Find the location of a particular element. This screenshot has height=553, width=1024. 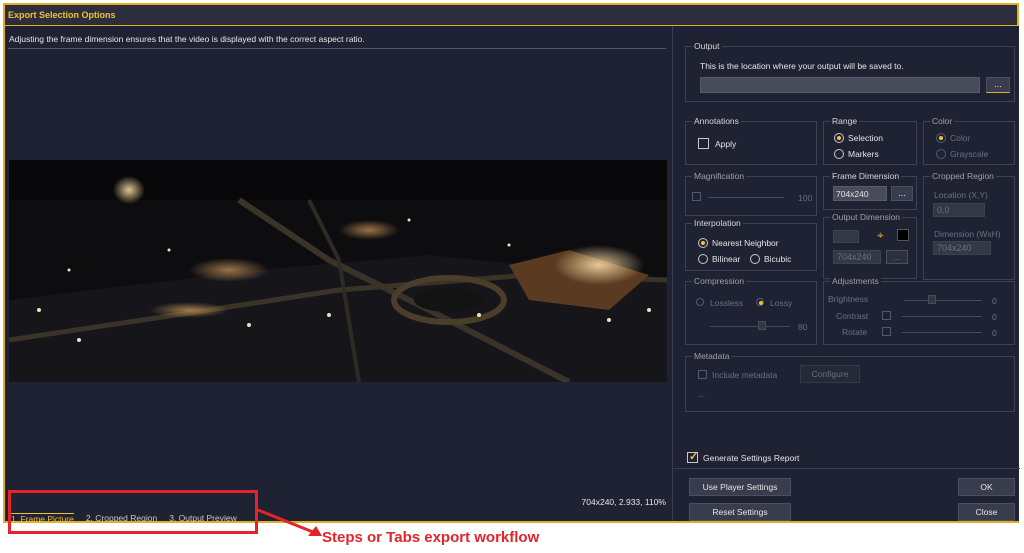

callout-text: Steps or Tabs export workflow is located at coordinates (431, 537).